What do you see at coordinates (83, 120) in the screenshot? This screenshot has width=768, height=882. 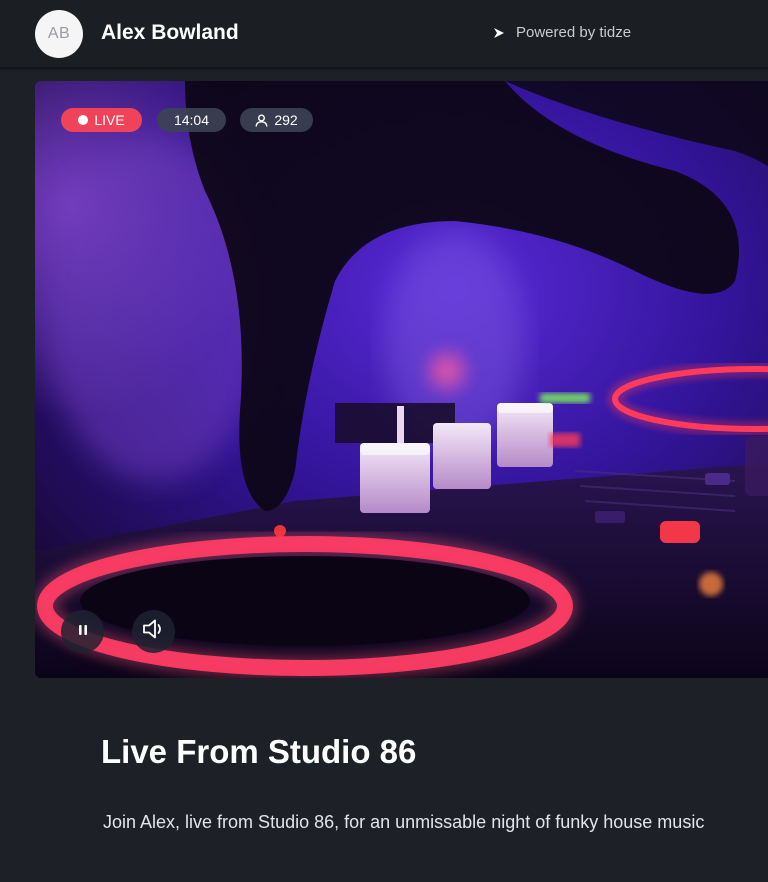 I see `live-dot-icon` at bounding box center [83, 120].